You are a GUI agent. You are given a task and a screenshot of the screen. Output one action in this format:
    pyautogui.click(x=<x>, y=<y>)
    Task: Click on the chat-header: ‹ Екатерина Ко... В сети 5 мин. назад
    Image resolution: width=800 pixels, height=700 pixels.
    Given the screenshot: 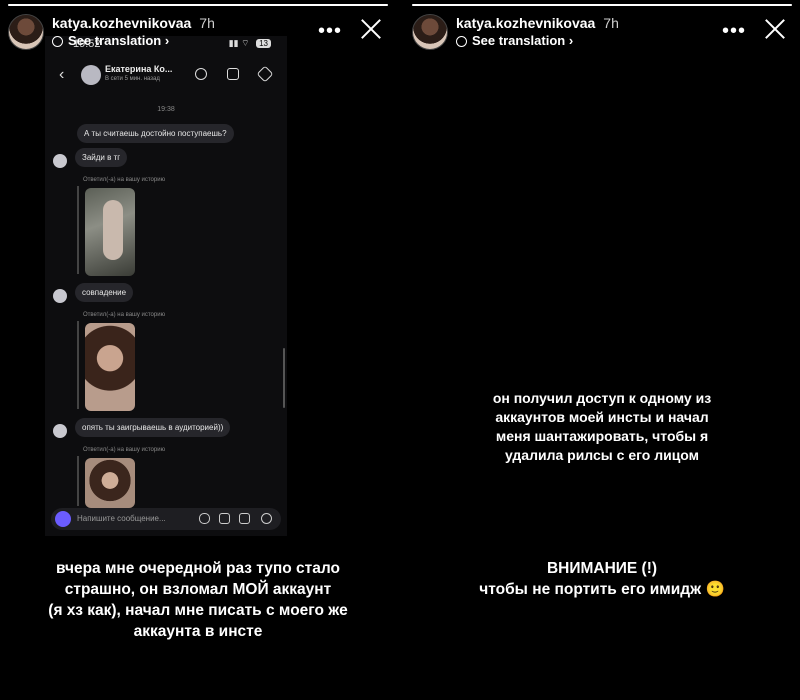 What is the action you would take?
    pyautogui.click(x=166, y=77)
    